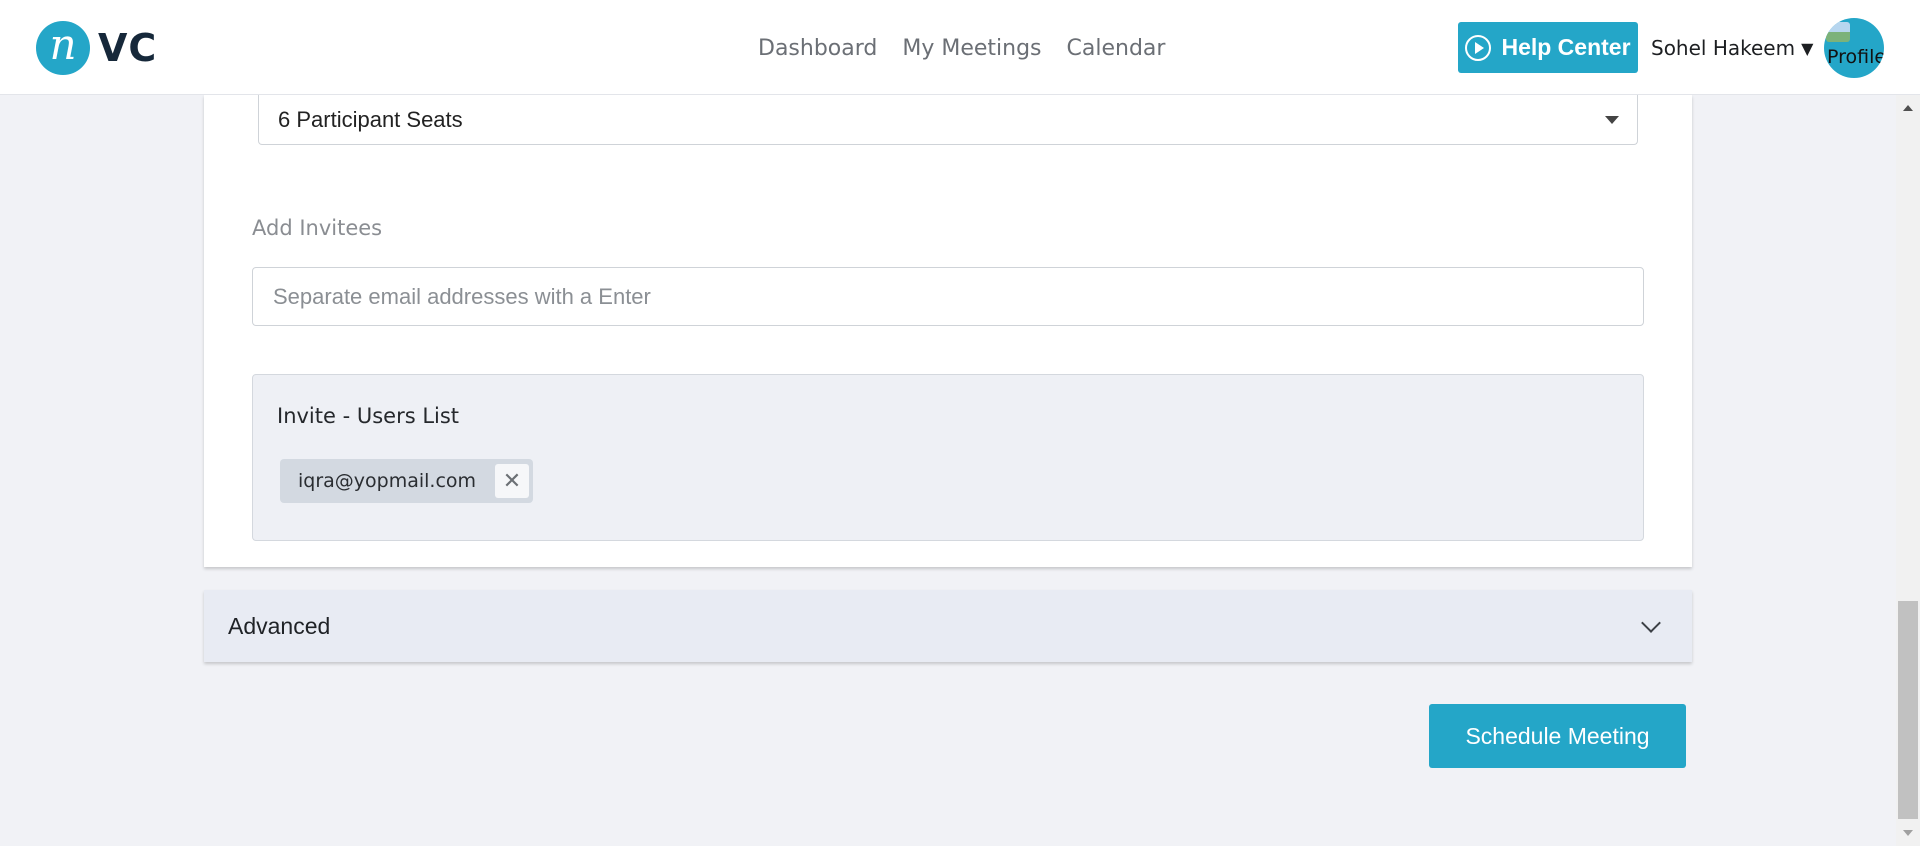  I want to click on help-center-label: Help Center, so click(1566, 47).